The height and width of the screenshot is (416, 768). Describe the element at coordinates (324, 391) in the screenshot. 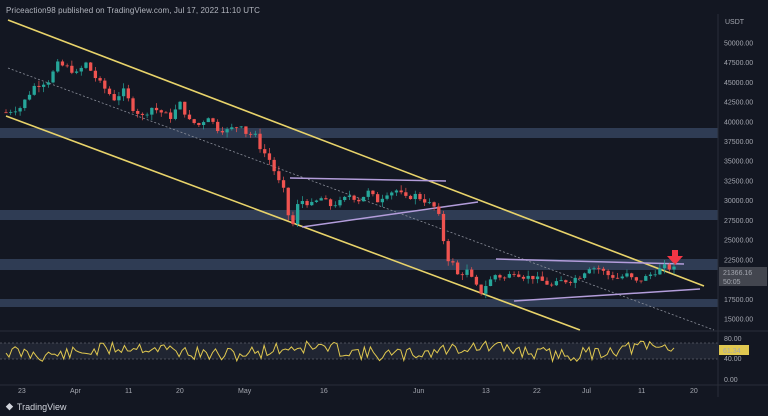

I see `time-tick-label: 16` at that location.